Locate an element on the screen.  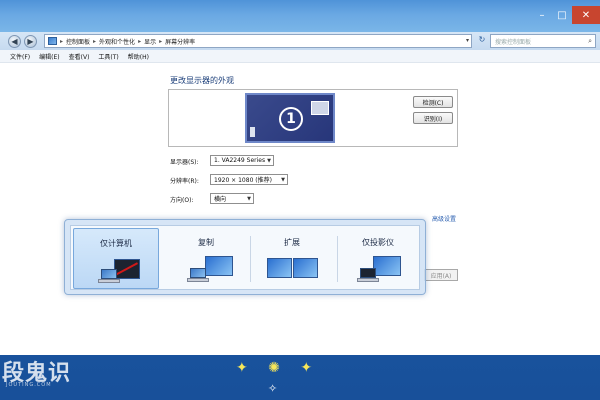
menu-tools: 工具(T) is located at coordinates (108, 56).